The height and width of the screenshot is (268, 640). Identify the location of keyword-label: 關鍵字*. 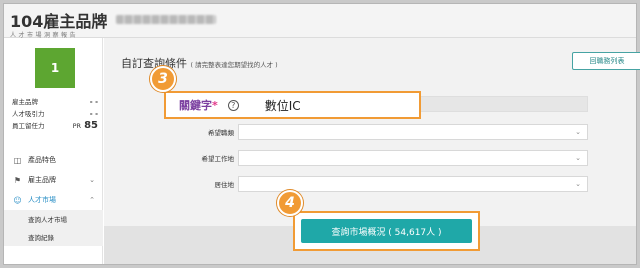
(198, 105).